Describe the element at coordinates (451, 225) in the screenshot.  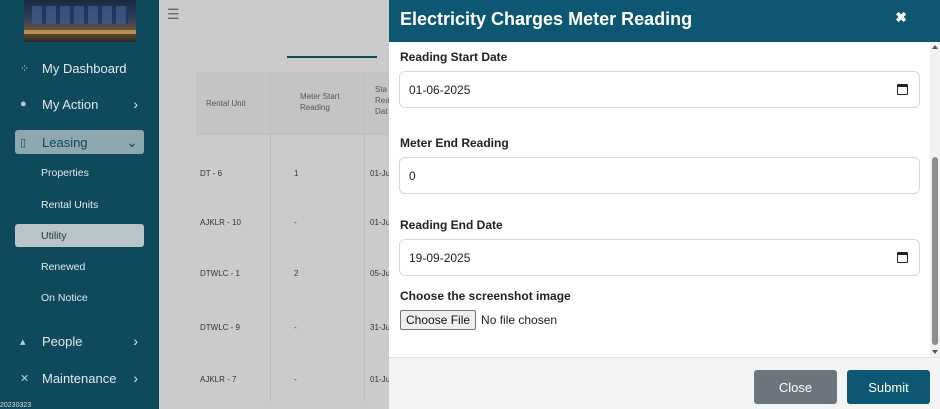
I see `reading-end-date-label: Reading End Date` at that location.